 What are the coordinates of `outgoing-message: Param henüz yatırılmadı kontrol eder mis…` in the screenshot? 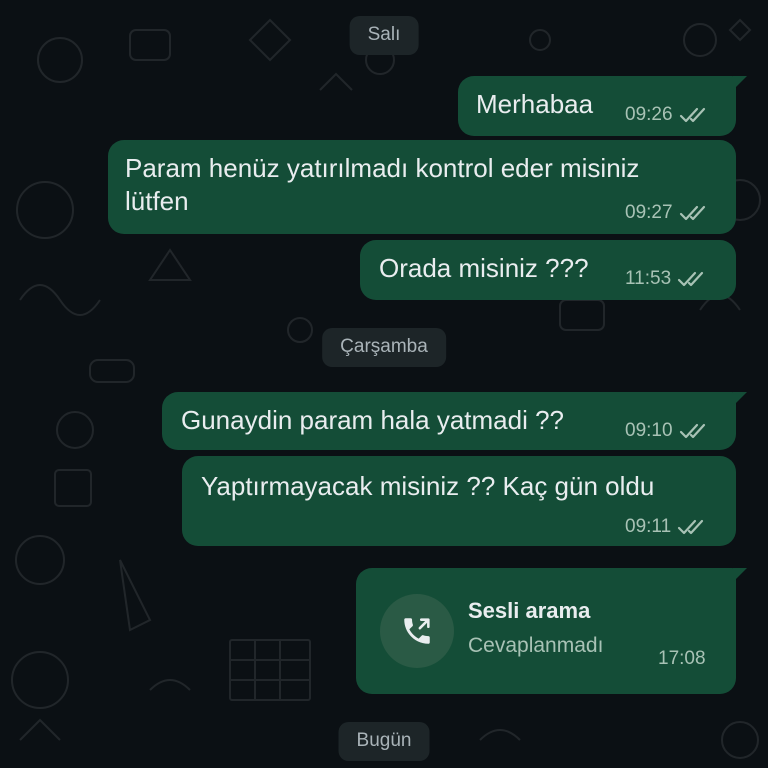 It's located at (422, 187).